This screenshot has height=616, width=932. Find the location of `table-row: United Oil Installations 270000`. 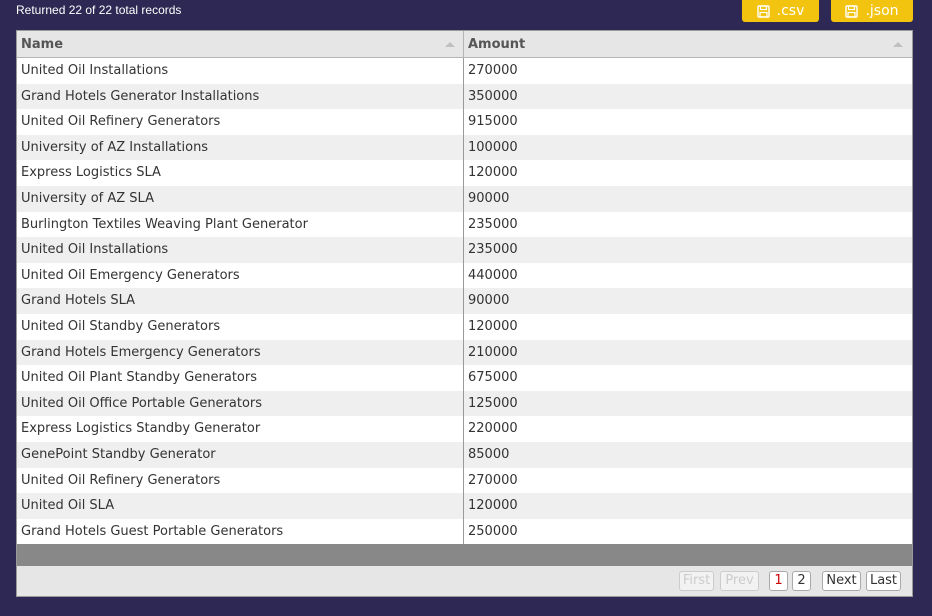

table-row: United Oil Installations 270000 is located at coordinates (464, 71).